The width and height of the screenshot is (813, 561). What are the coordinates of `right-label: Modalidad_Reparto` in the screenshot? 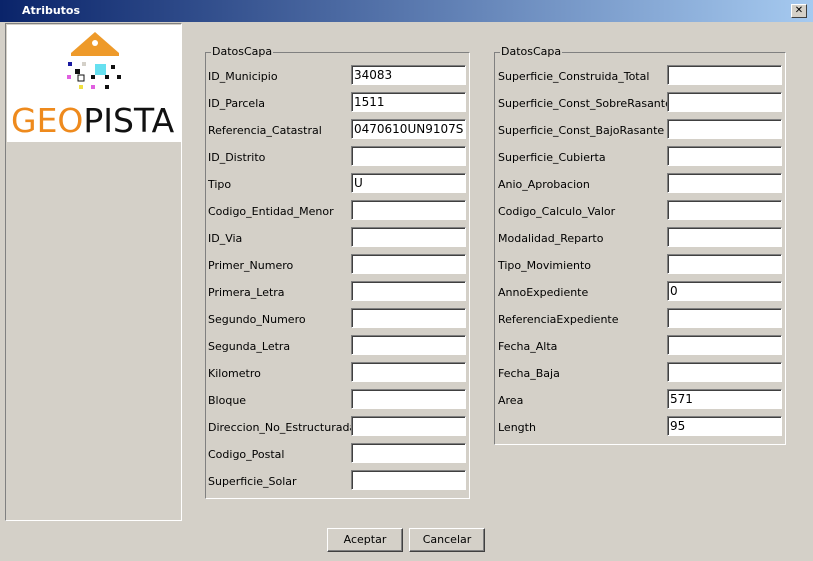 It's located at (551, 238).